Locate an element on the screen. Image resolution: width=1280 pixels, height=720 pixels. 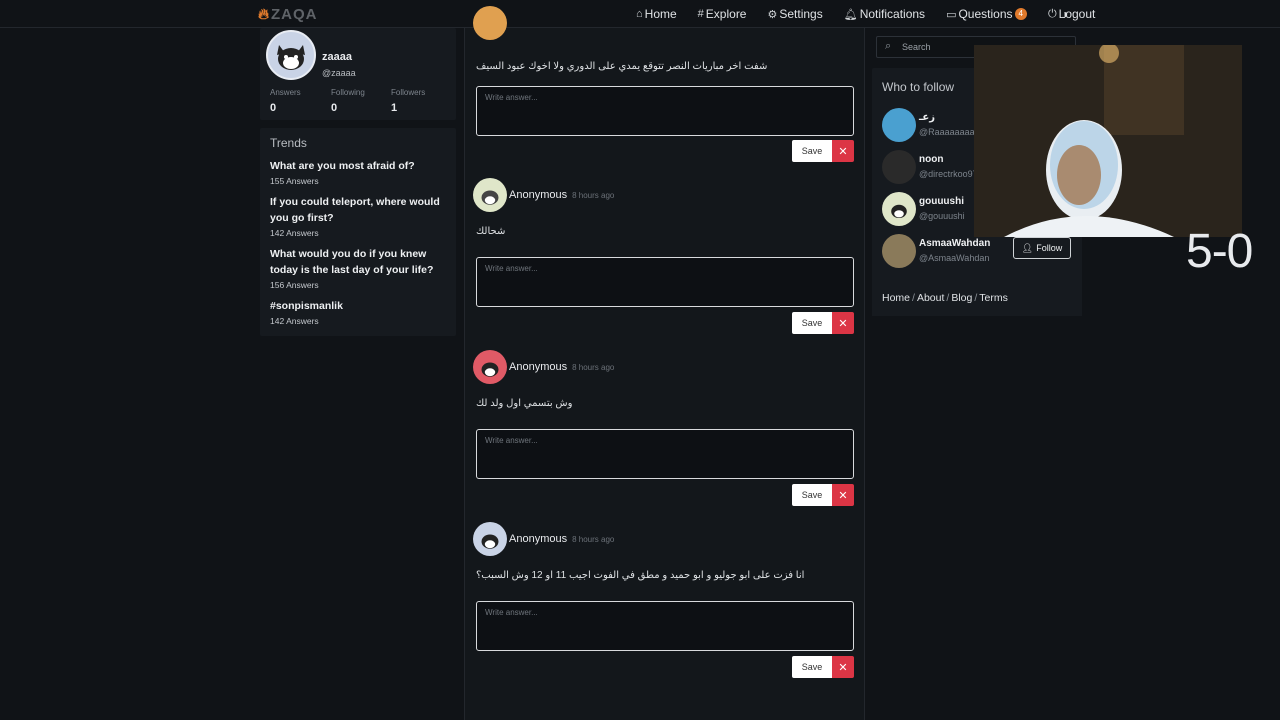
stat-label: Following is located at coordinates (348, 92).